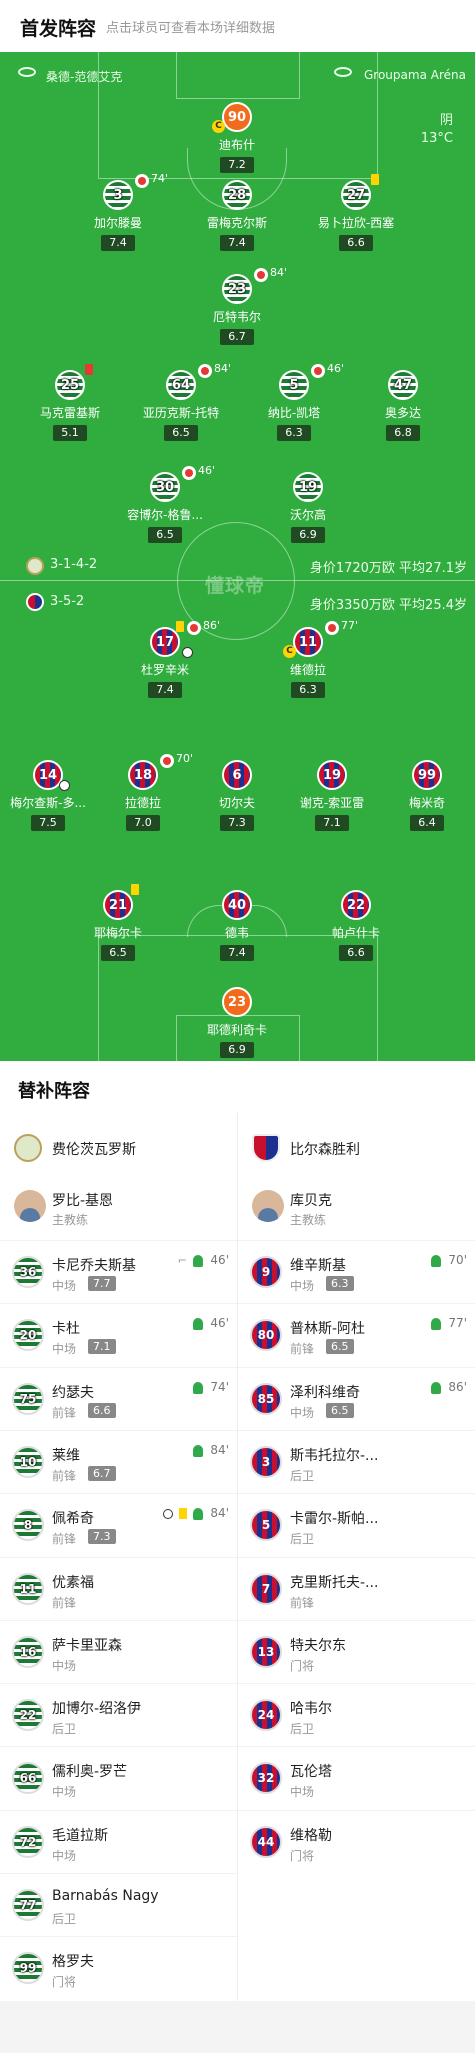  Describe the element at coordinates (181, 401) in the screenshot. I see `player-home-mid-2: 64 84' 亚历克斯-托特 6.5` at that location.